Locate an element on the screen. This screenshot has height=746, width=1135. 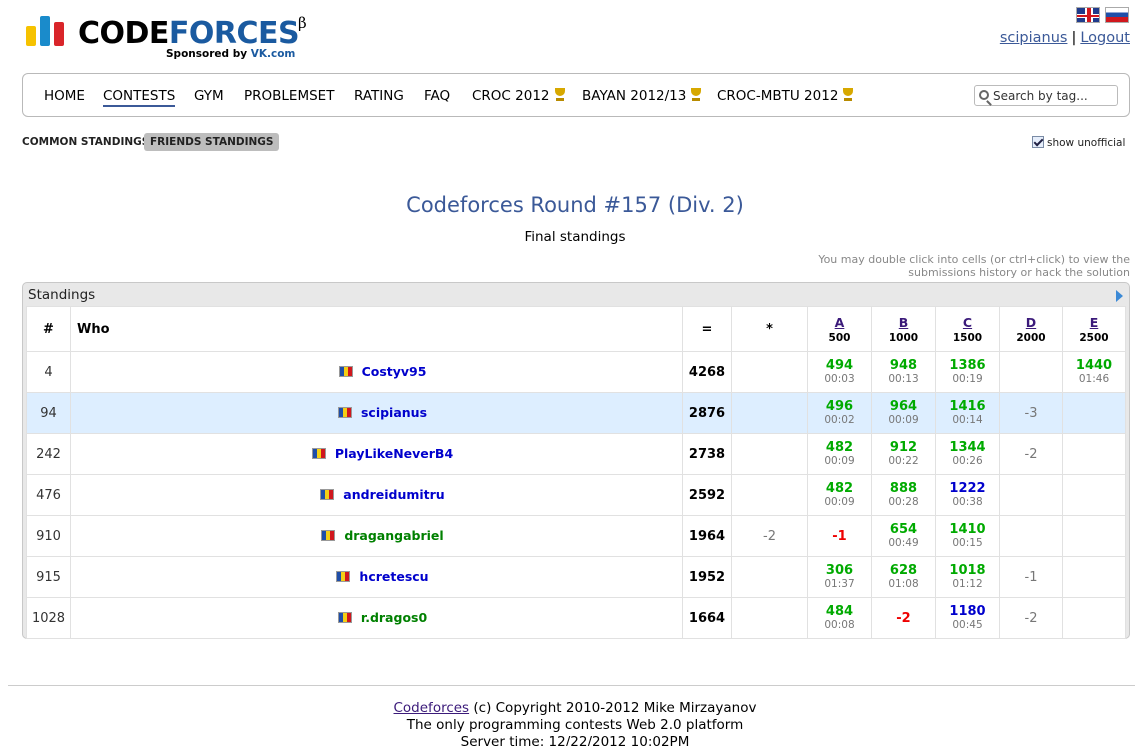
participant-handle-link: r.dragos0 is located at coordinates (394, 617).